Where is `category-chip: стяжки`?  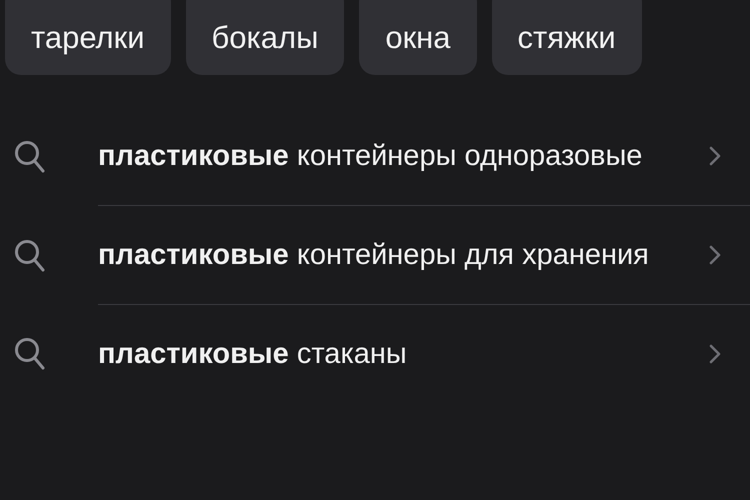 category-chip: стяжки is located at coordinates (567, 37).